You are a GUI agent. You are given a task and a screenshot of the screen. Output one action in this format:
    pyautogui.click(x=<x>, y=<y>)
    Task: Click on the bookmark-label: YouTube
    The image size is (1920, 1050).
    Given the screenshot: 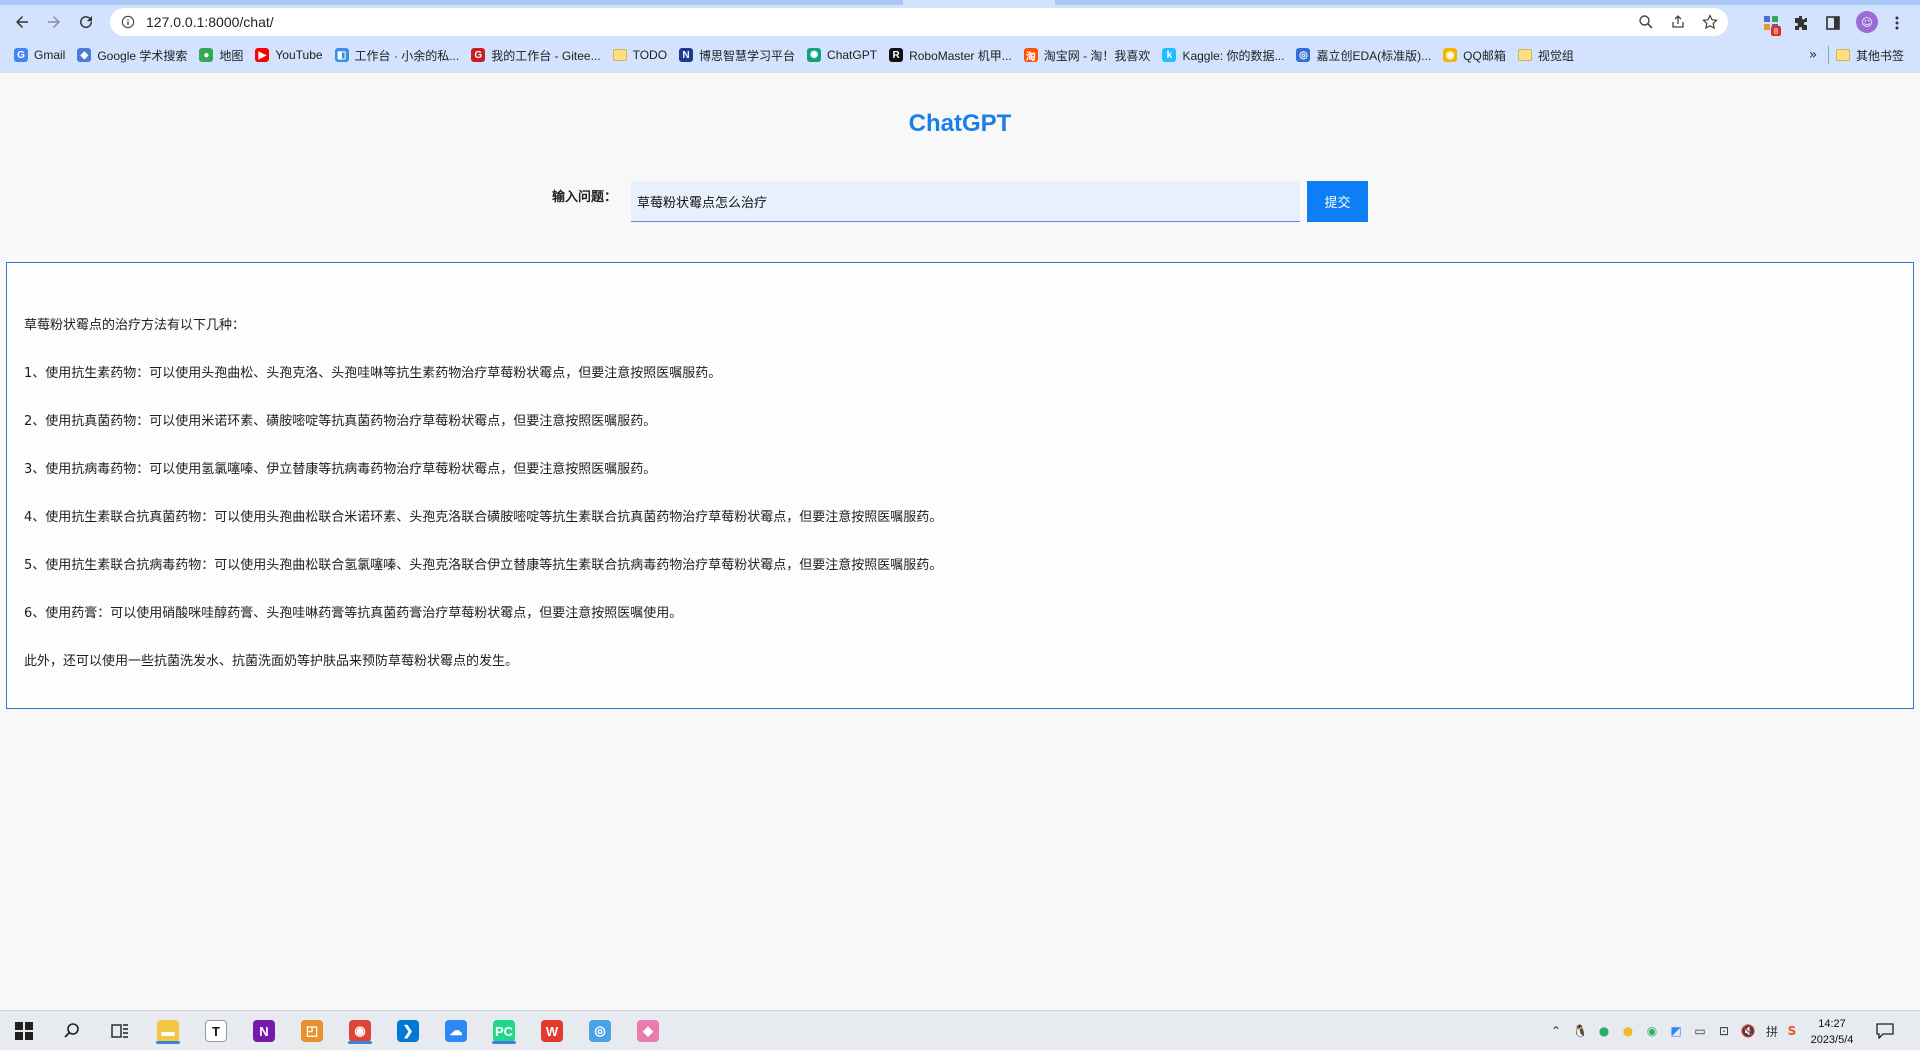 What is the action you would take?
    pyautogui.click(x=299, y=55)
    